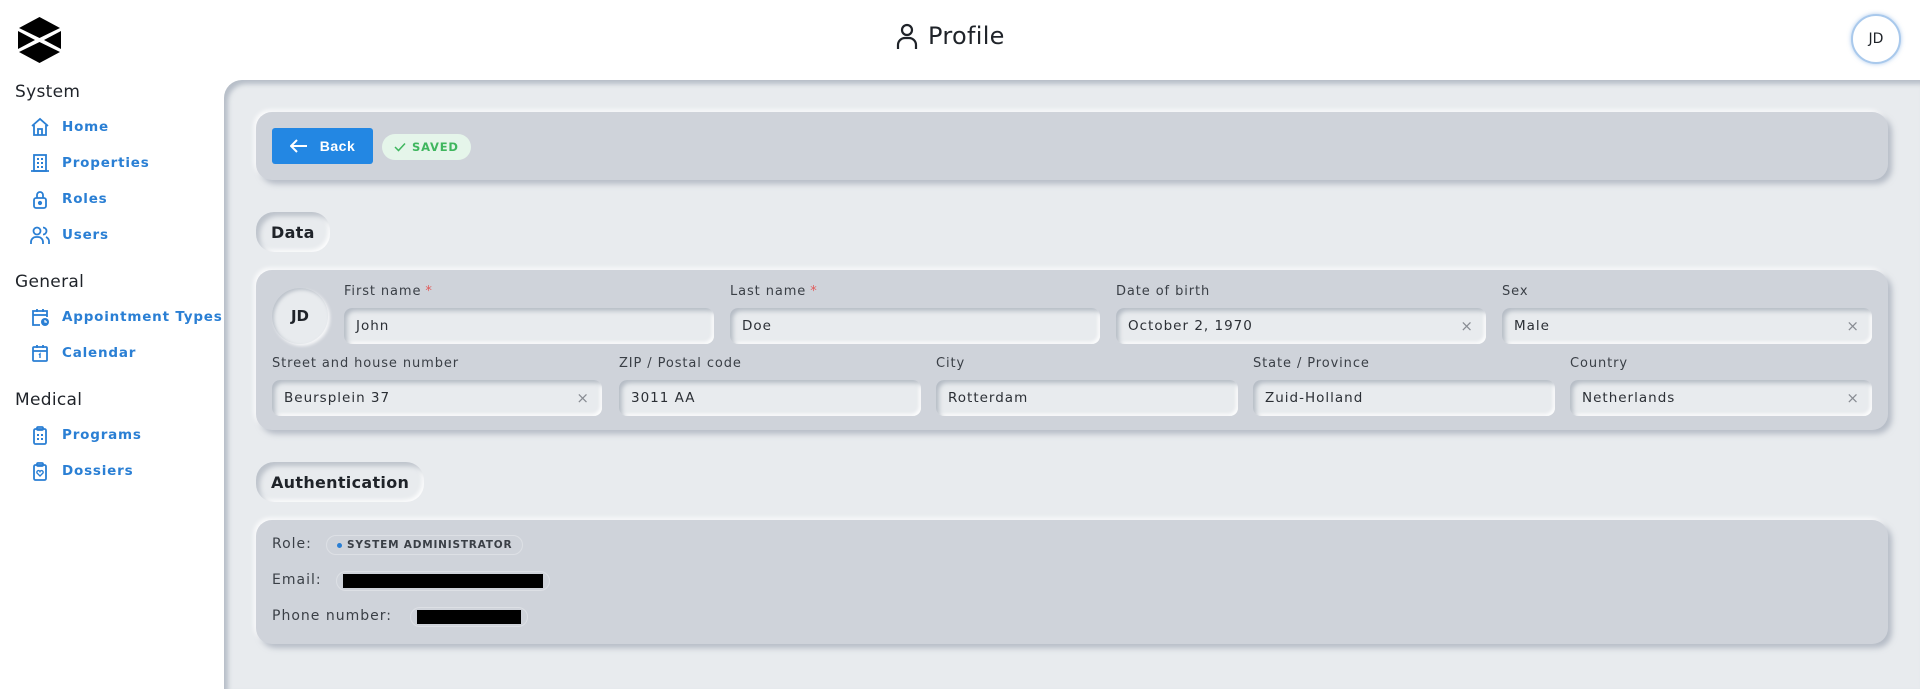  What do you see at coordinates (1721, 398) in the screenshot?
I see `country-select: Netherlands ×` at bounding box center [1721, 398].